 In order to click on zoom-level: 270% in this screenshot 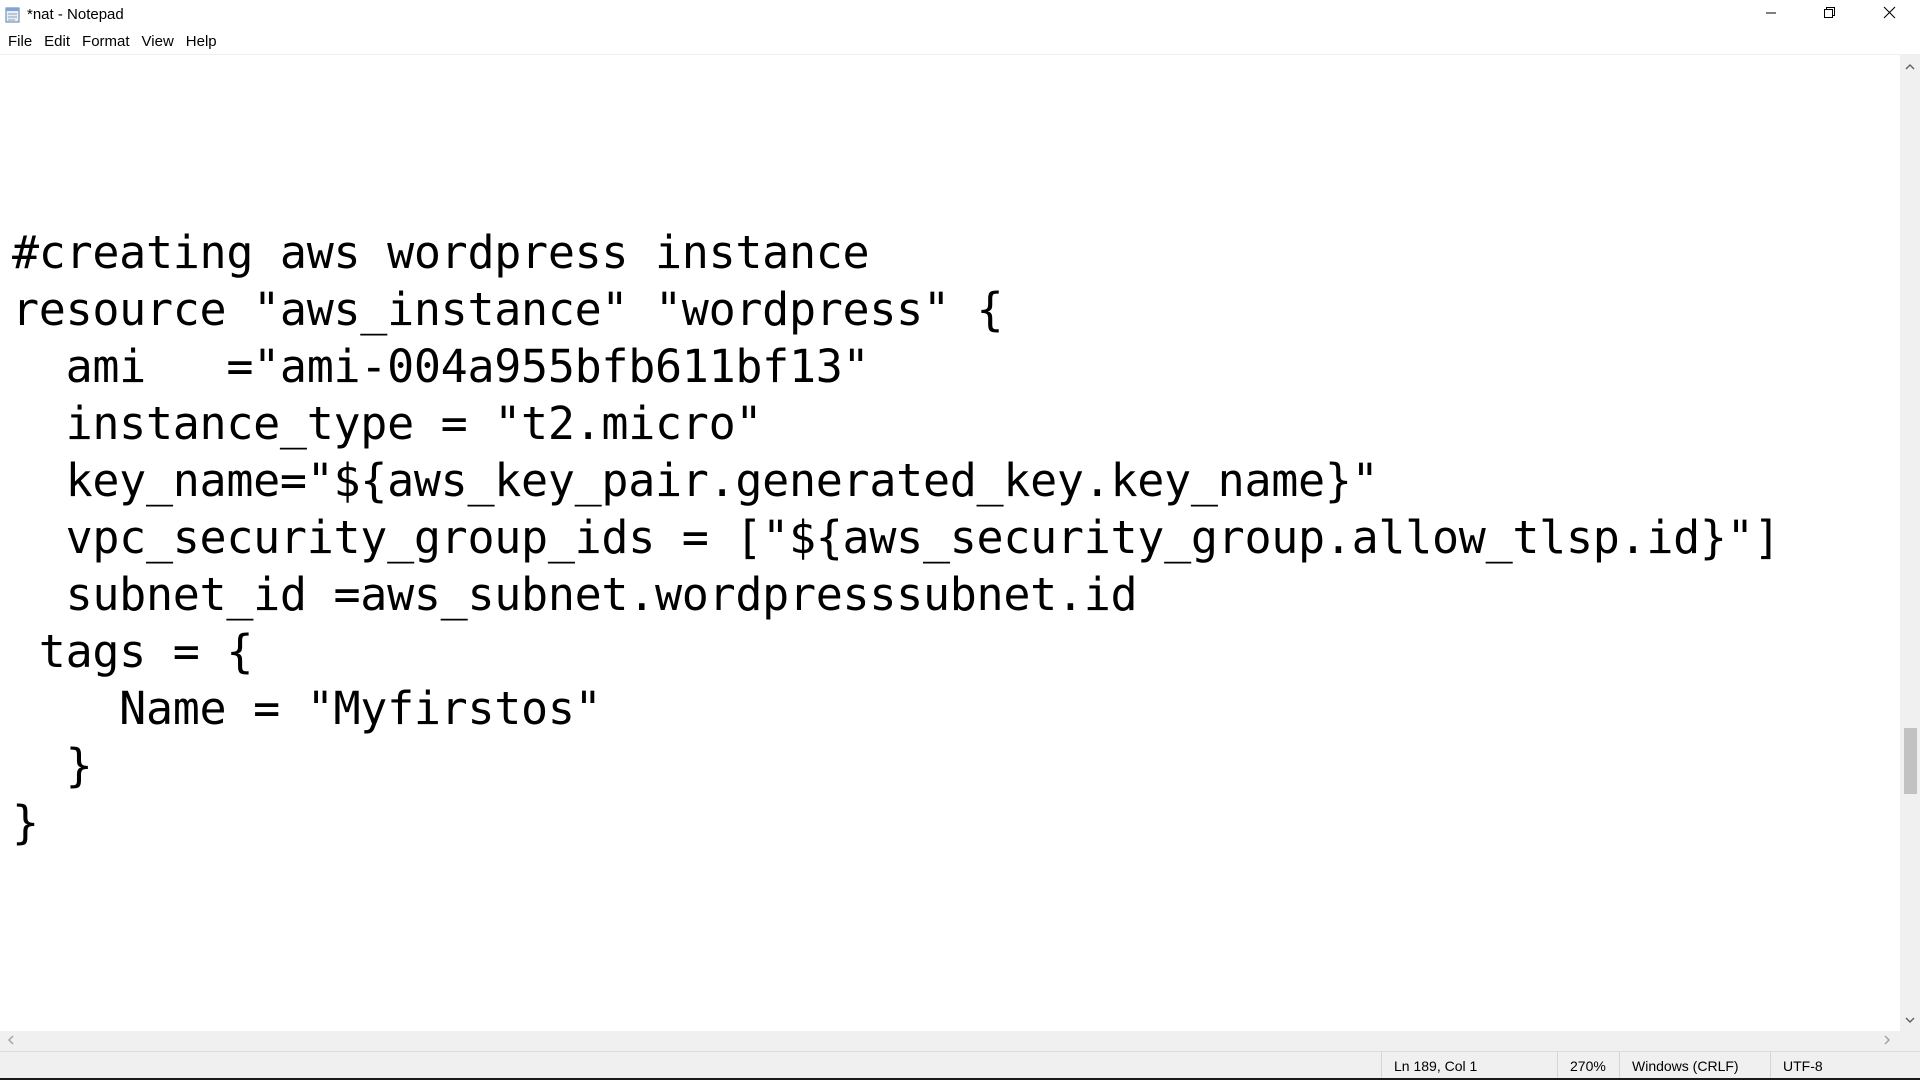, I will do `click(1588, 1066)`.